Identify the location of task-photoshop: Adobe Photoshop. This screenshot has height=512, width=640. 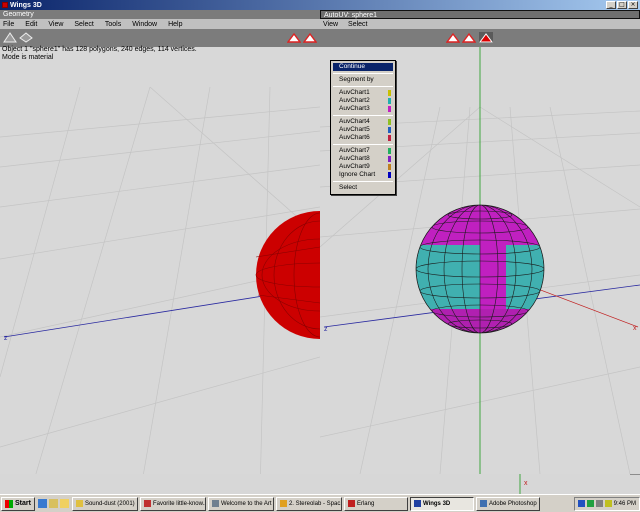
(507, 503).